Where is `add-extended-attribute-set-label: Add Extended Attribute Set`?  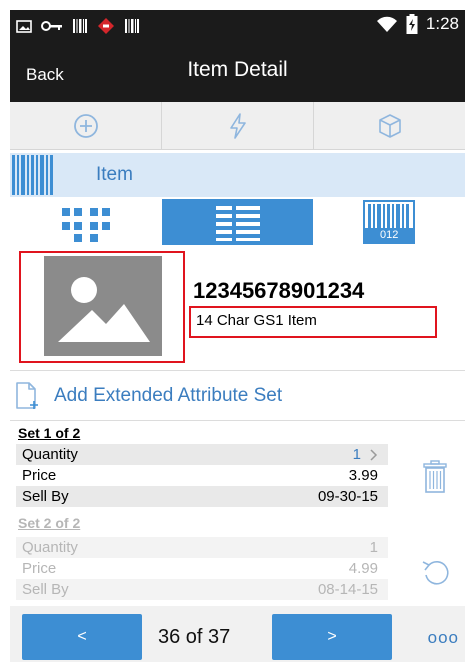 add-extended-attribute-set-label: Add Extended Attribute Set is located at coordinates (168, 395).